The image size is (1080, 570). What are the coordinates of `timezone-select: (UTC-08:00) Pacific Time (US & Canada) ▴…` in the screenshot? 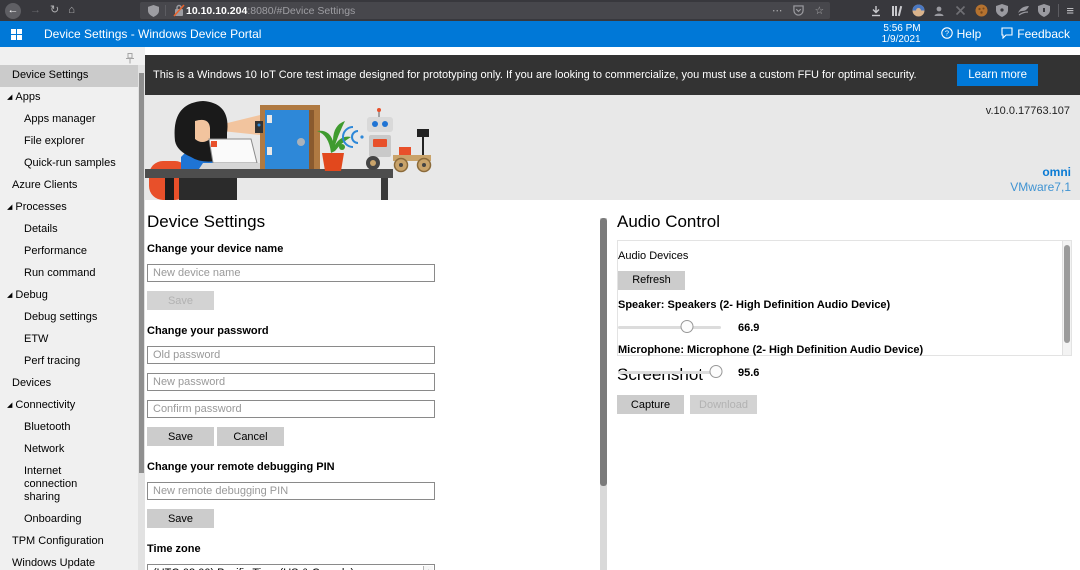 It's located at (291, 567).